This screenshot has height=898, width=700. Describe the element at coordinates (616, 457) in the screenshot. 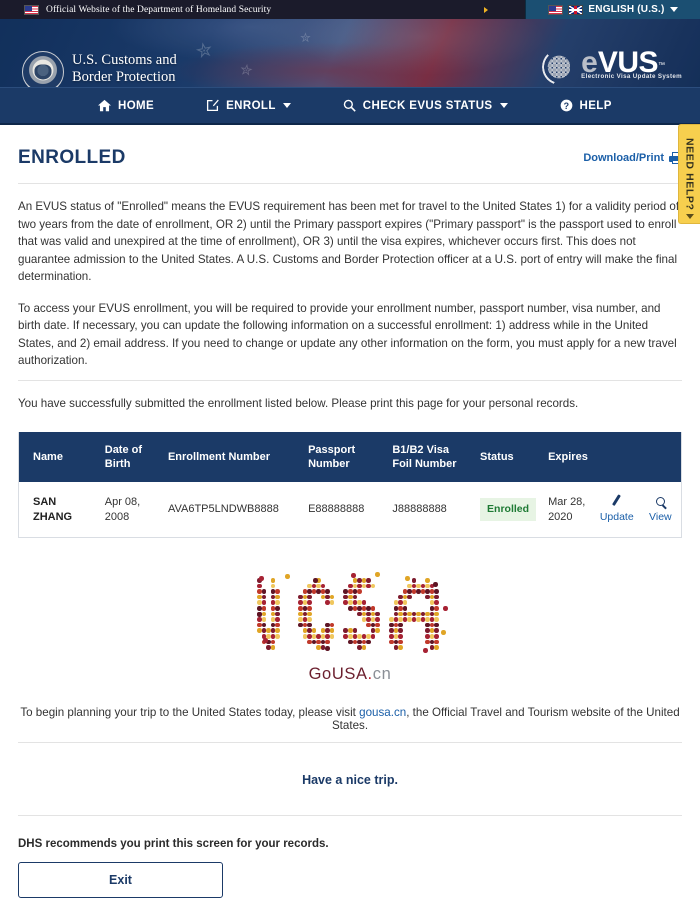

I see `column-header-update` at that location.